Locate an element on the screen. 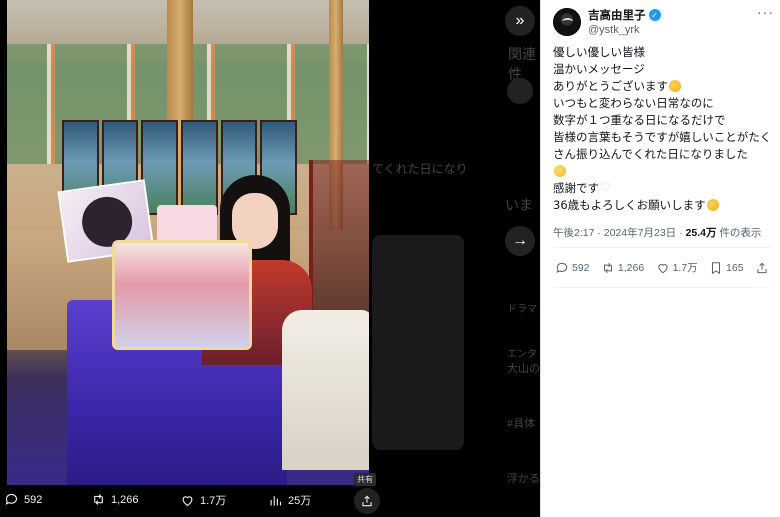  arrow-right-icon: → is located at coordinates (520, 240).